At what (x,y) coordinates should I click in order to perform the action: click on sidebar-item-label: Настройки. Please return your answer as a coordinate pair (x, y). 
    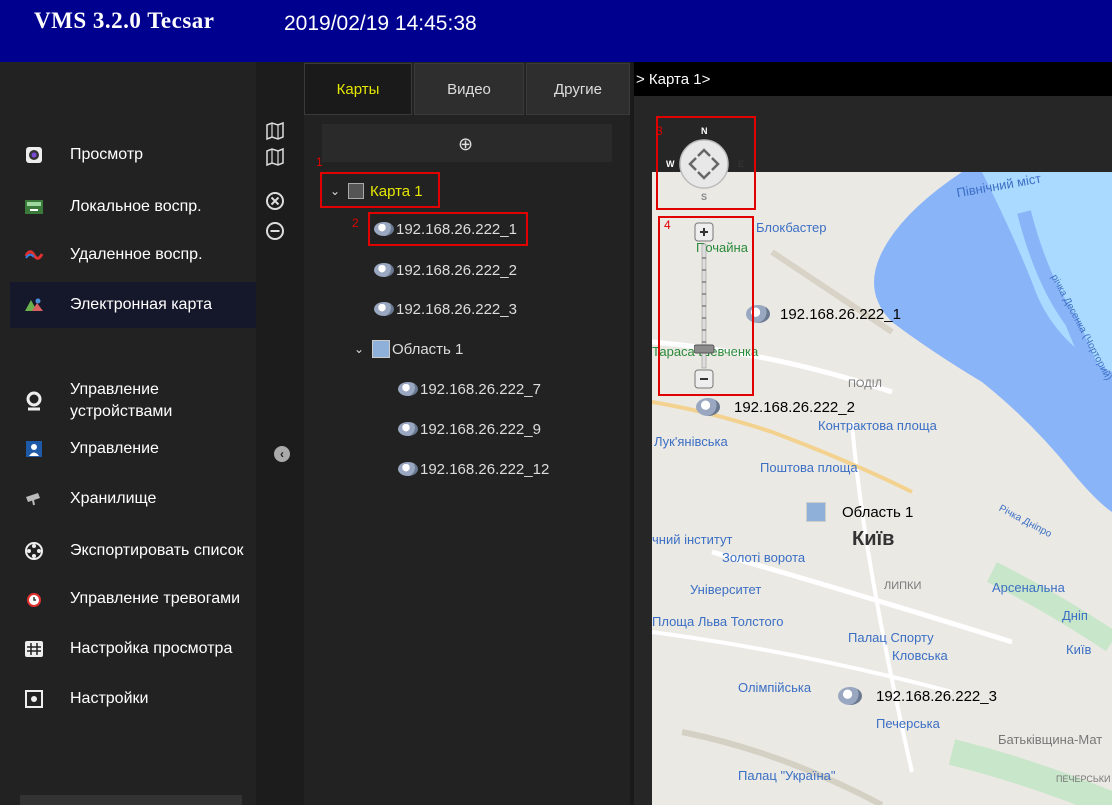
    Looking at the image, I should click on (109, 698).